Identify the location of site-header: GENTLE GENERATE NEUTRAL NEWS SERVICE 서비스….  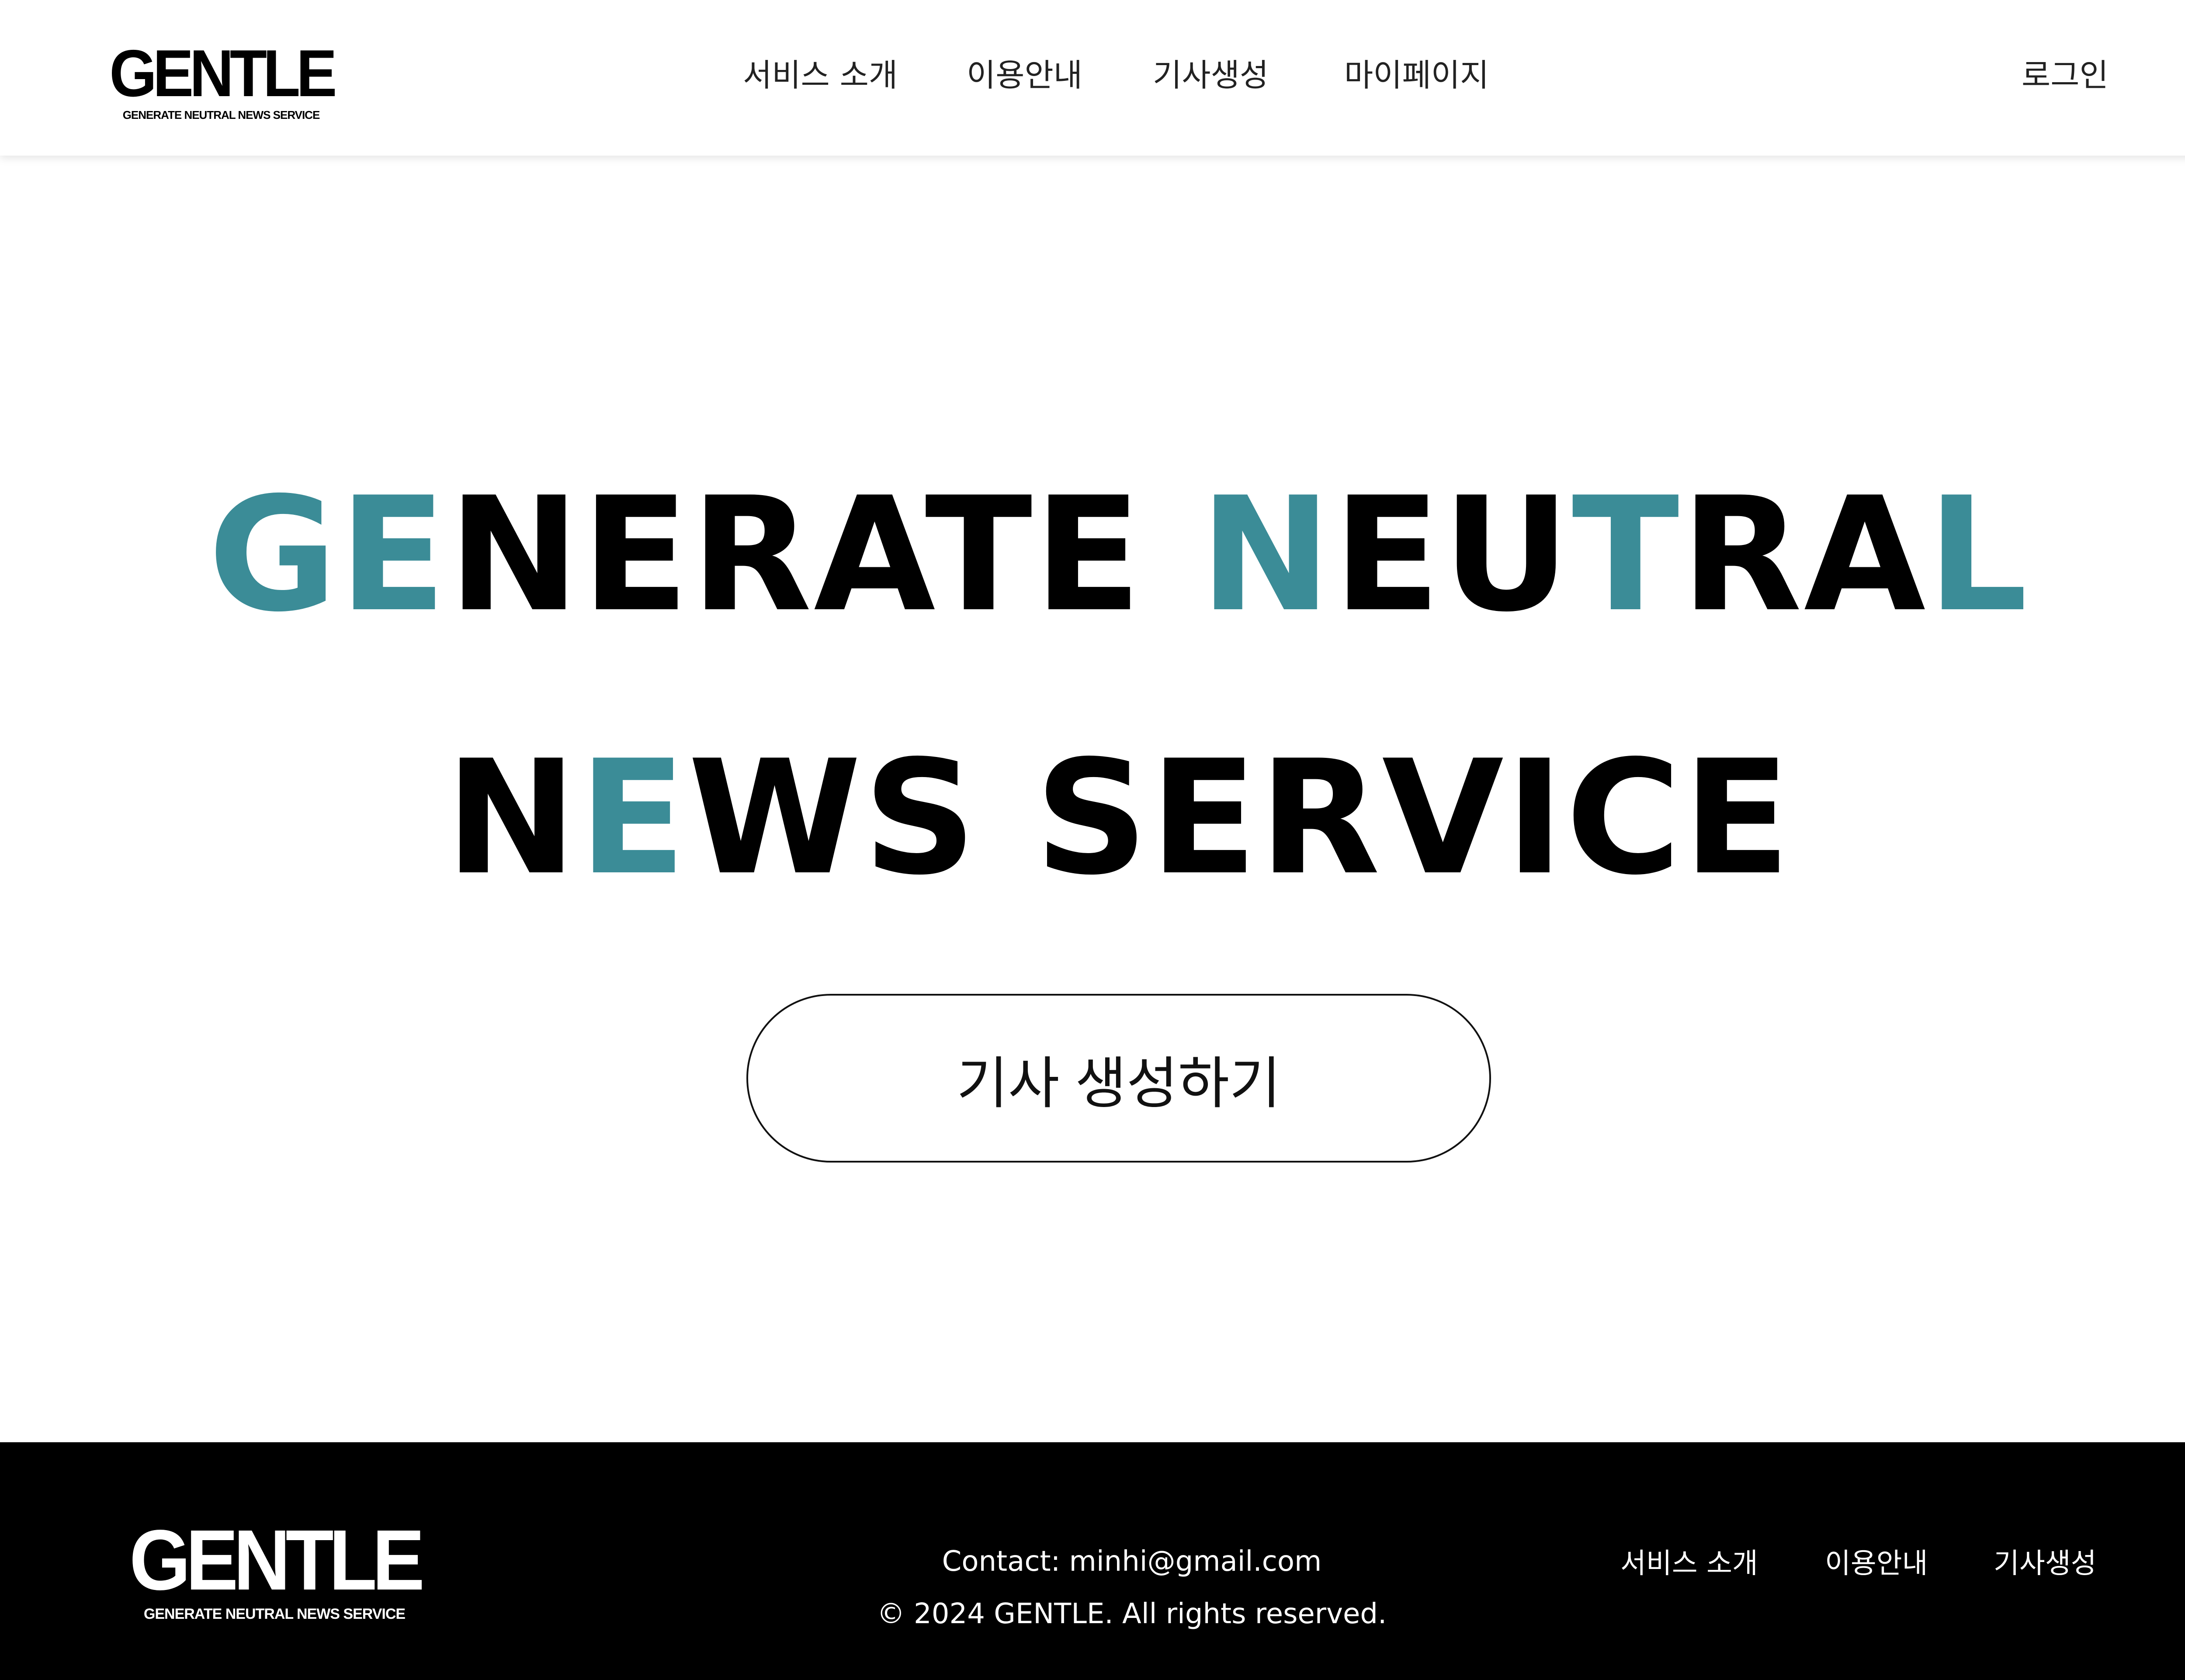
(1092, 78).